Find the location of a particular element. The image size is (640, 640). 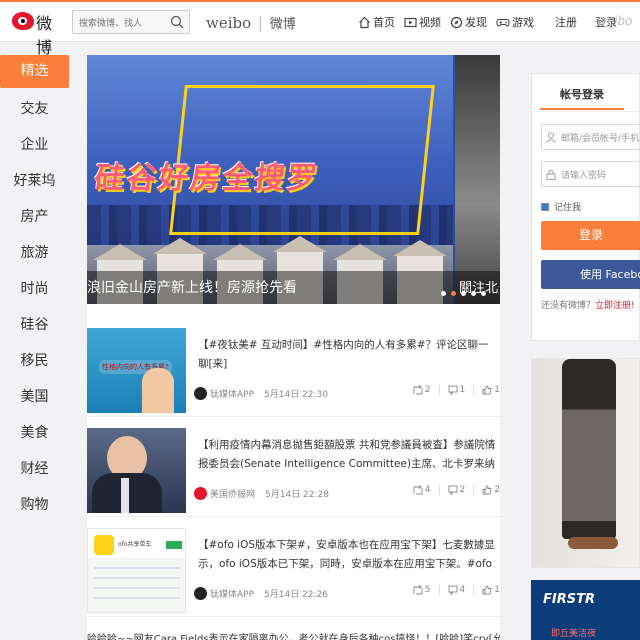

feed-meta: 钛媒体APP 5月14日 22:30 2 1 1 is located at coordinates (347, 393).